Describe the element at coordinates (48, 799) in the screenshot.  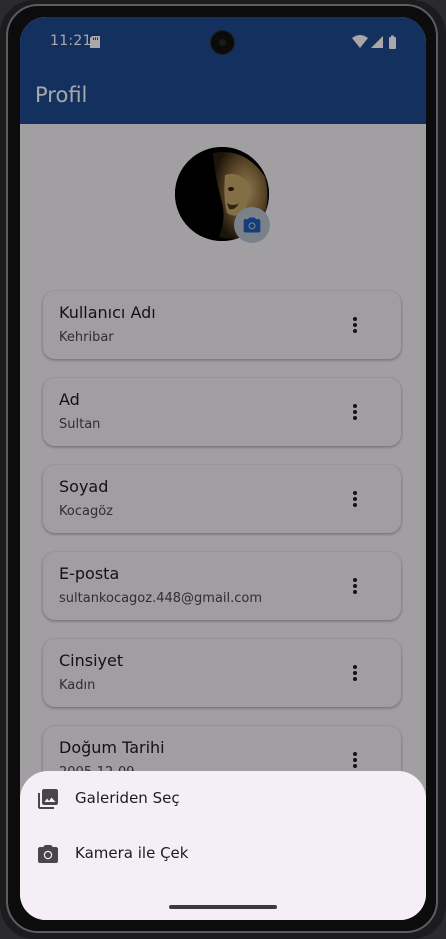
I see `photo-library-icon` at that location.